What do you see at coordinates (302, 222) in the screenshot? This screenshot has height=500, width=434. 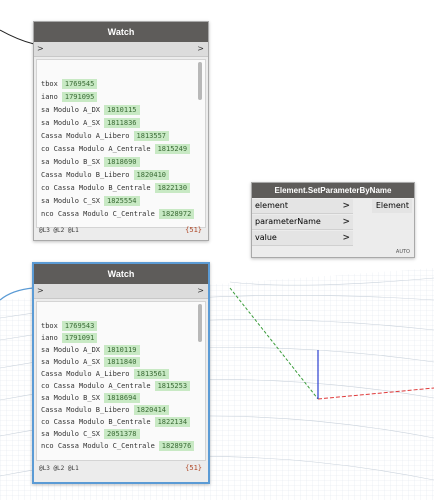 I see `input-port-parametername: parameterName >` at bounding box center [302, 222].